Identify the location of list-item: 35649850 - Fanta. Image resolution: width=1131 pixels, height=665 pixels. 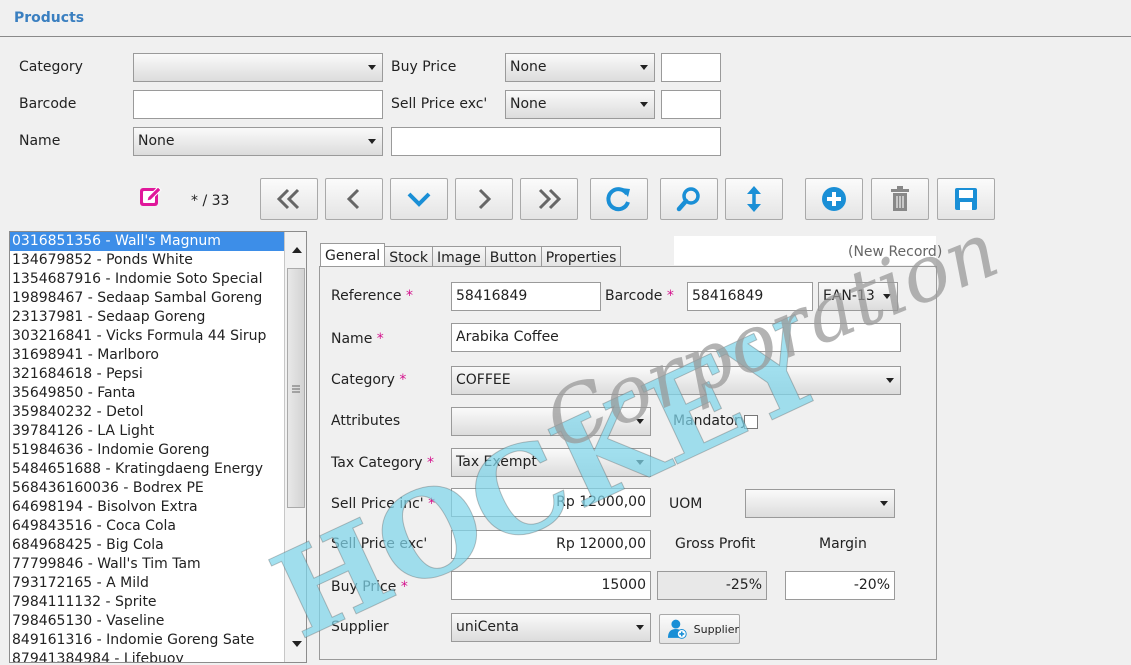
(158, 393).